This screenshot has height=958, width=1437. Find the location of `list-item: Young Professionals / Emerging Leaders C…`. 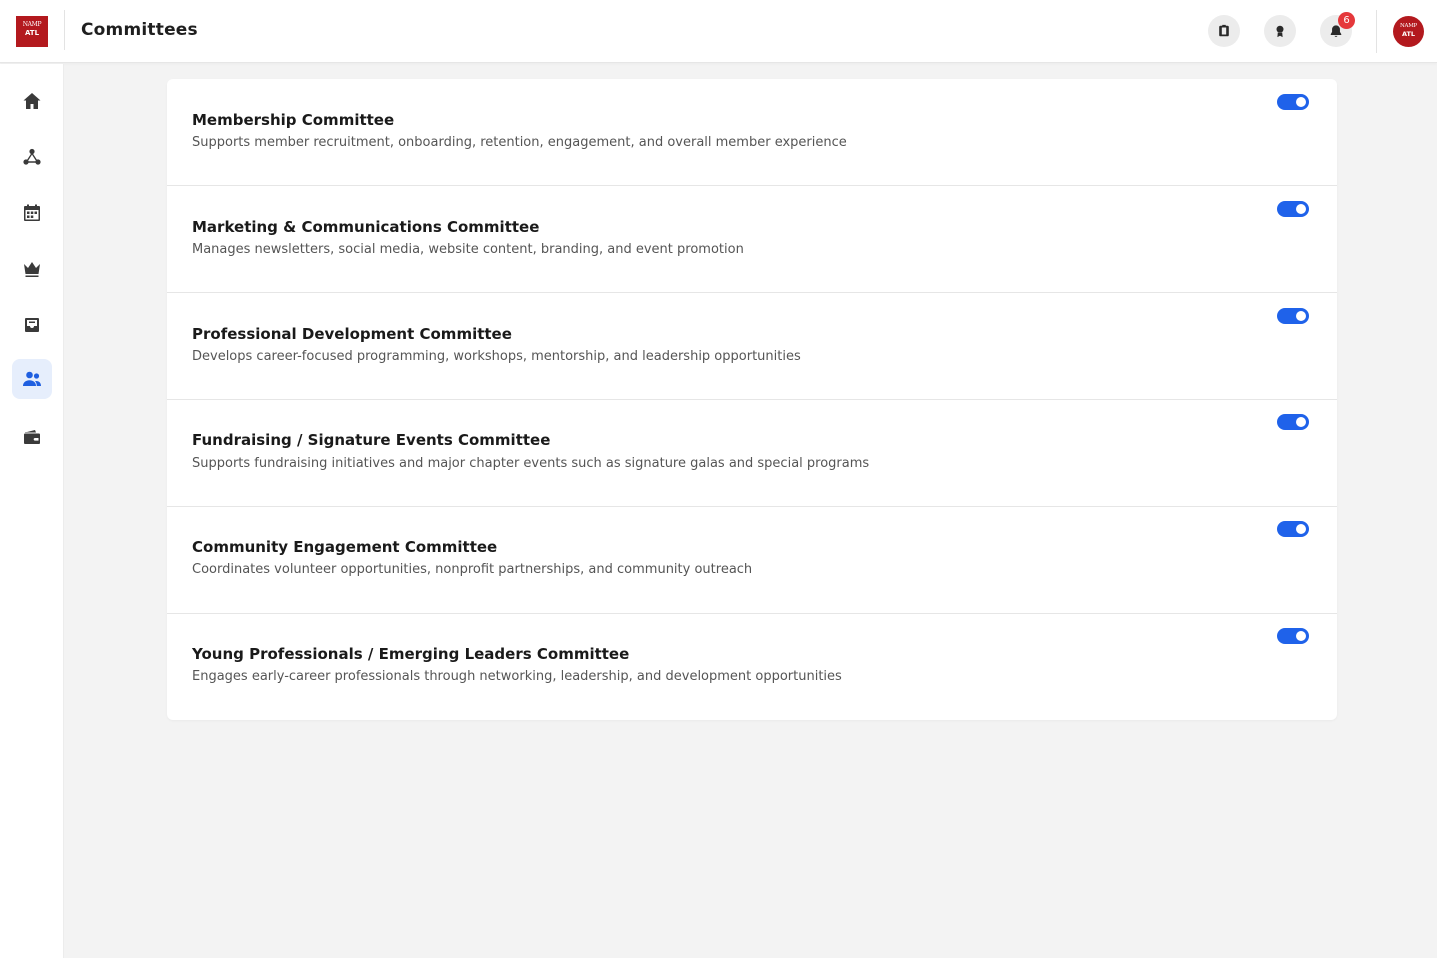

list-item: Young Professionals / Emerging Leaders C… is located at coordinates (752, 667).